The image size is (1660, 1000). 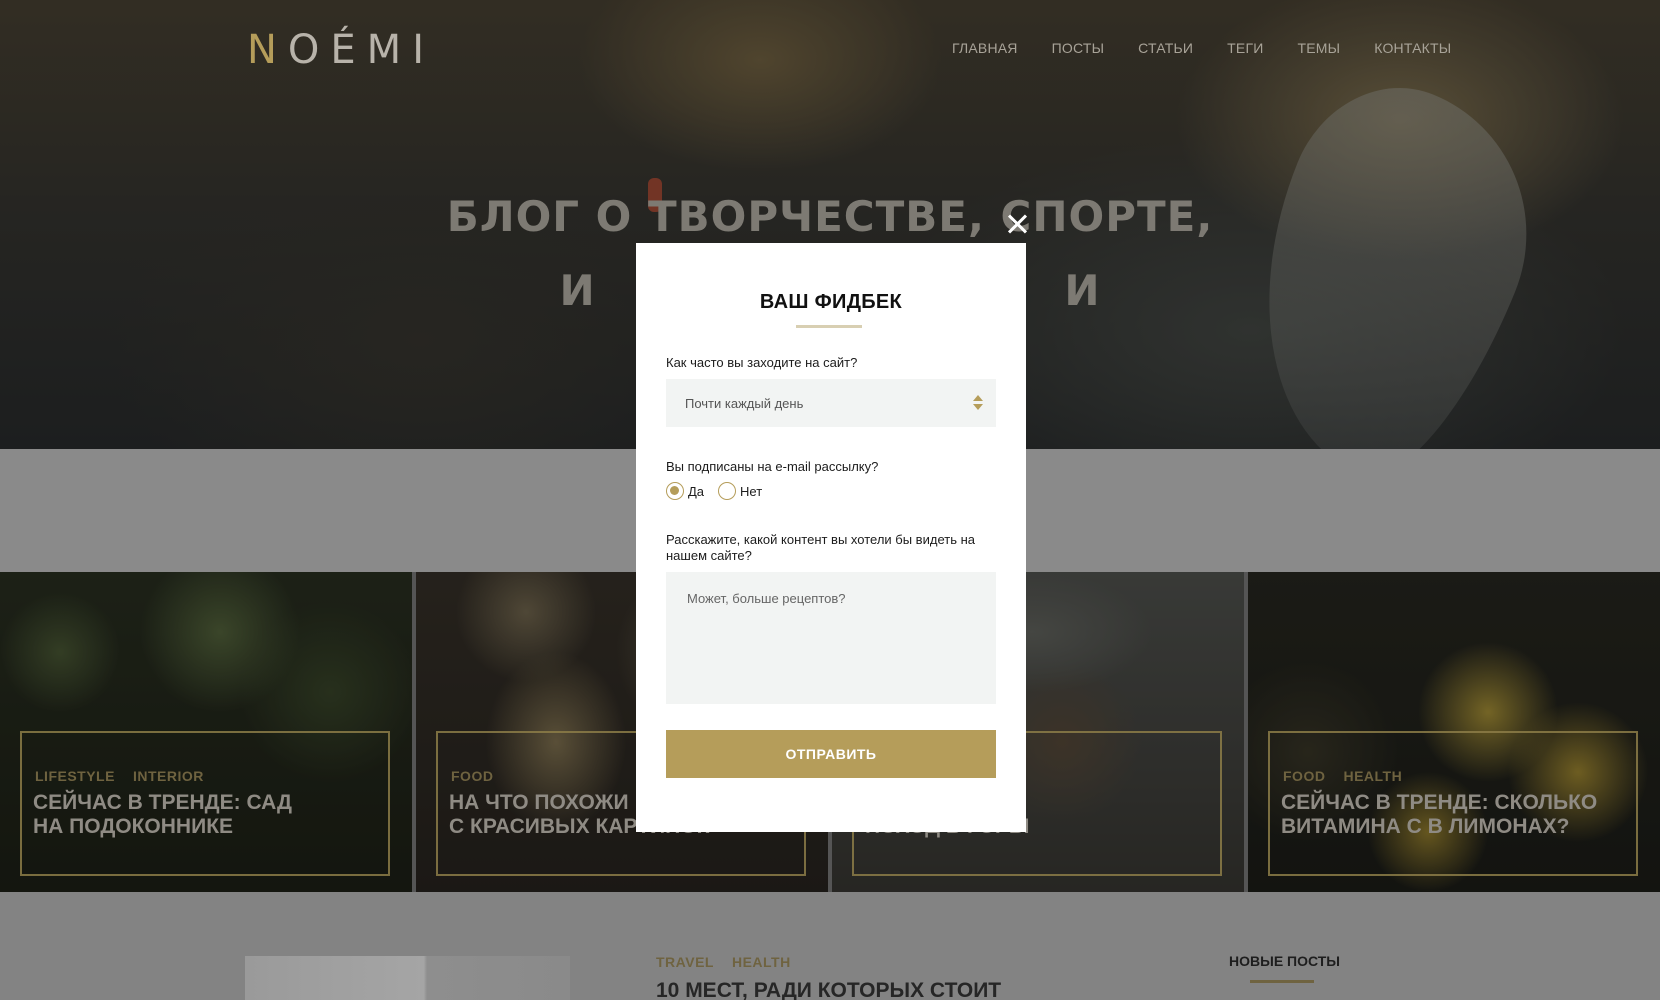 I want to click on nav-item-tags: ТЕГИ, so click(x=1245, y=48).